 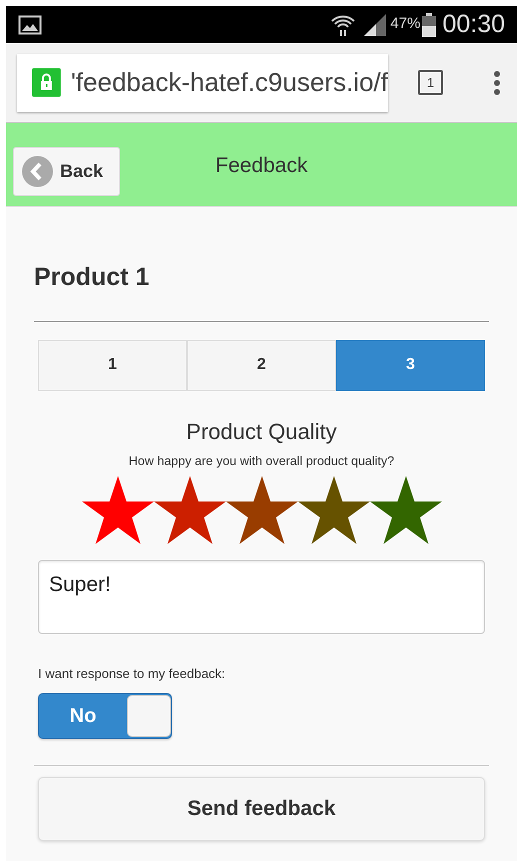 I want to click on send-feedback-button: Send feedback, so click(x=261, y=808).